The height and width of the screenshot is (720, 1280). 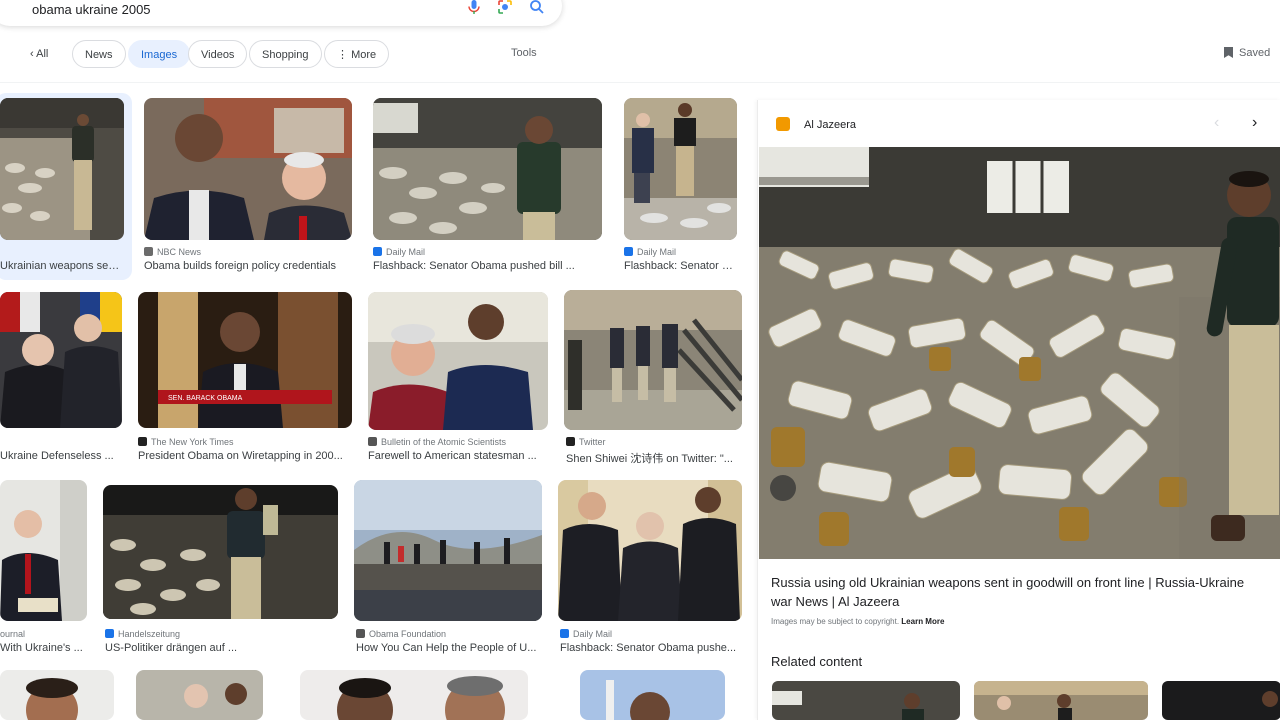 I want to click on lens-search-button, so click(x=783, y=488).